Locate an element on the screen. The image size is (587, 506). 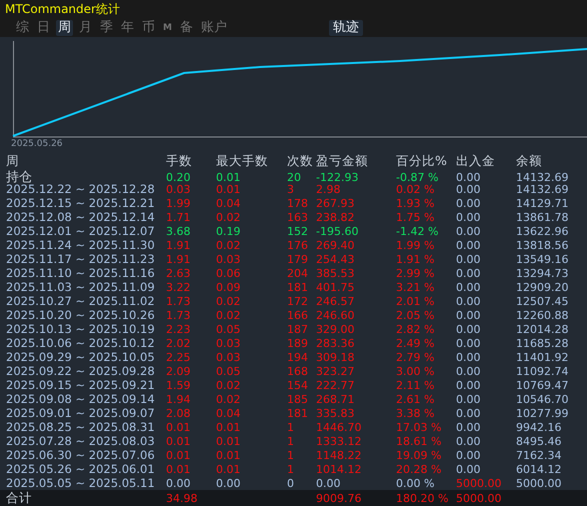
table-cell-text: 0.02 % is located at coordinates (416, 189).